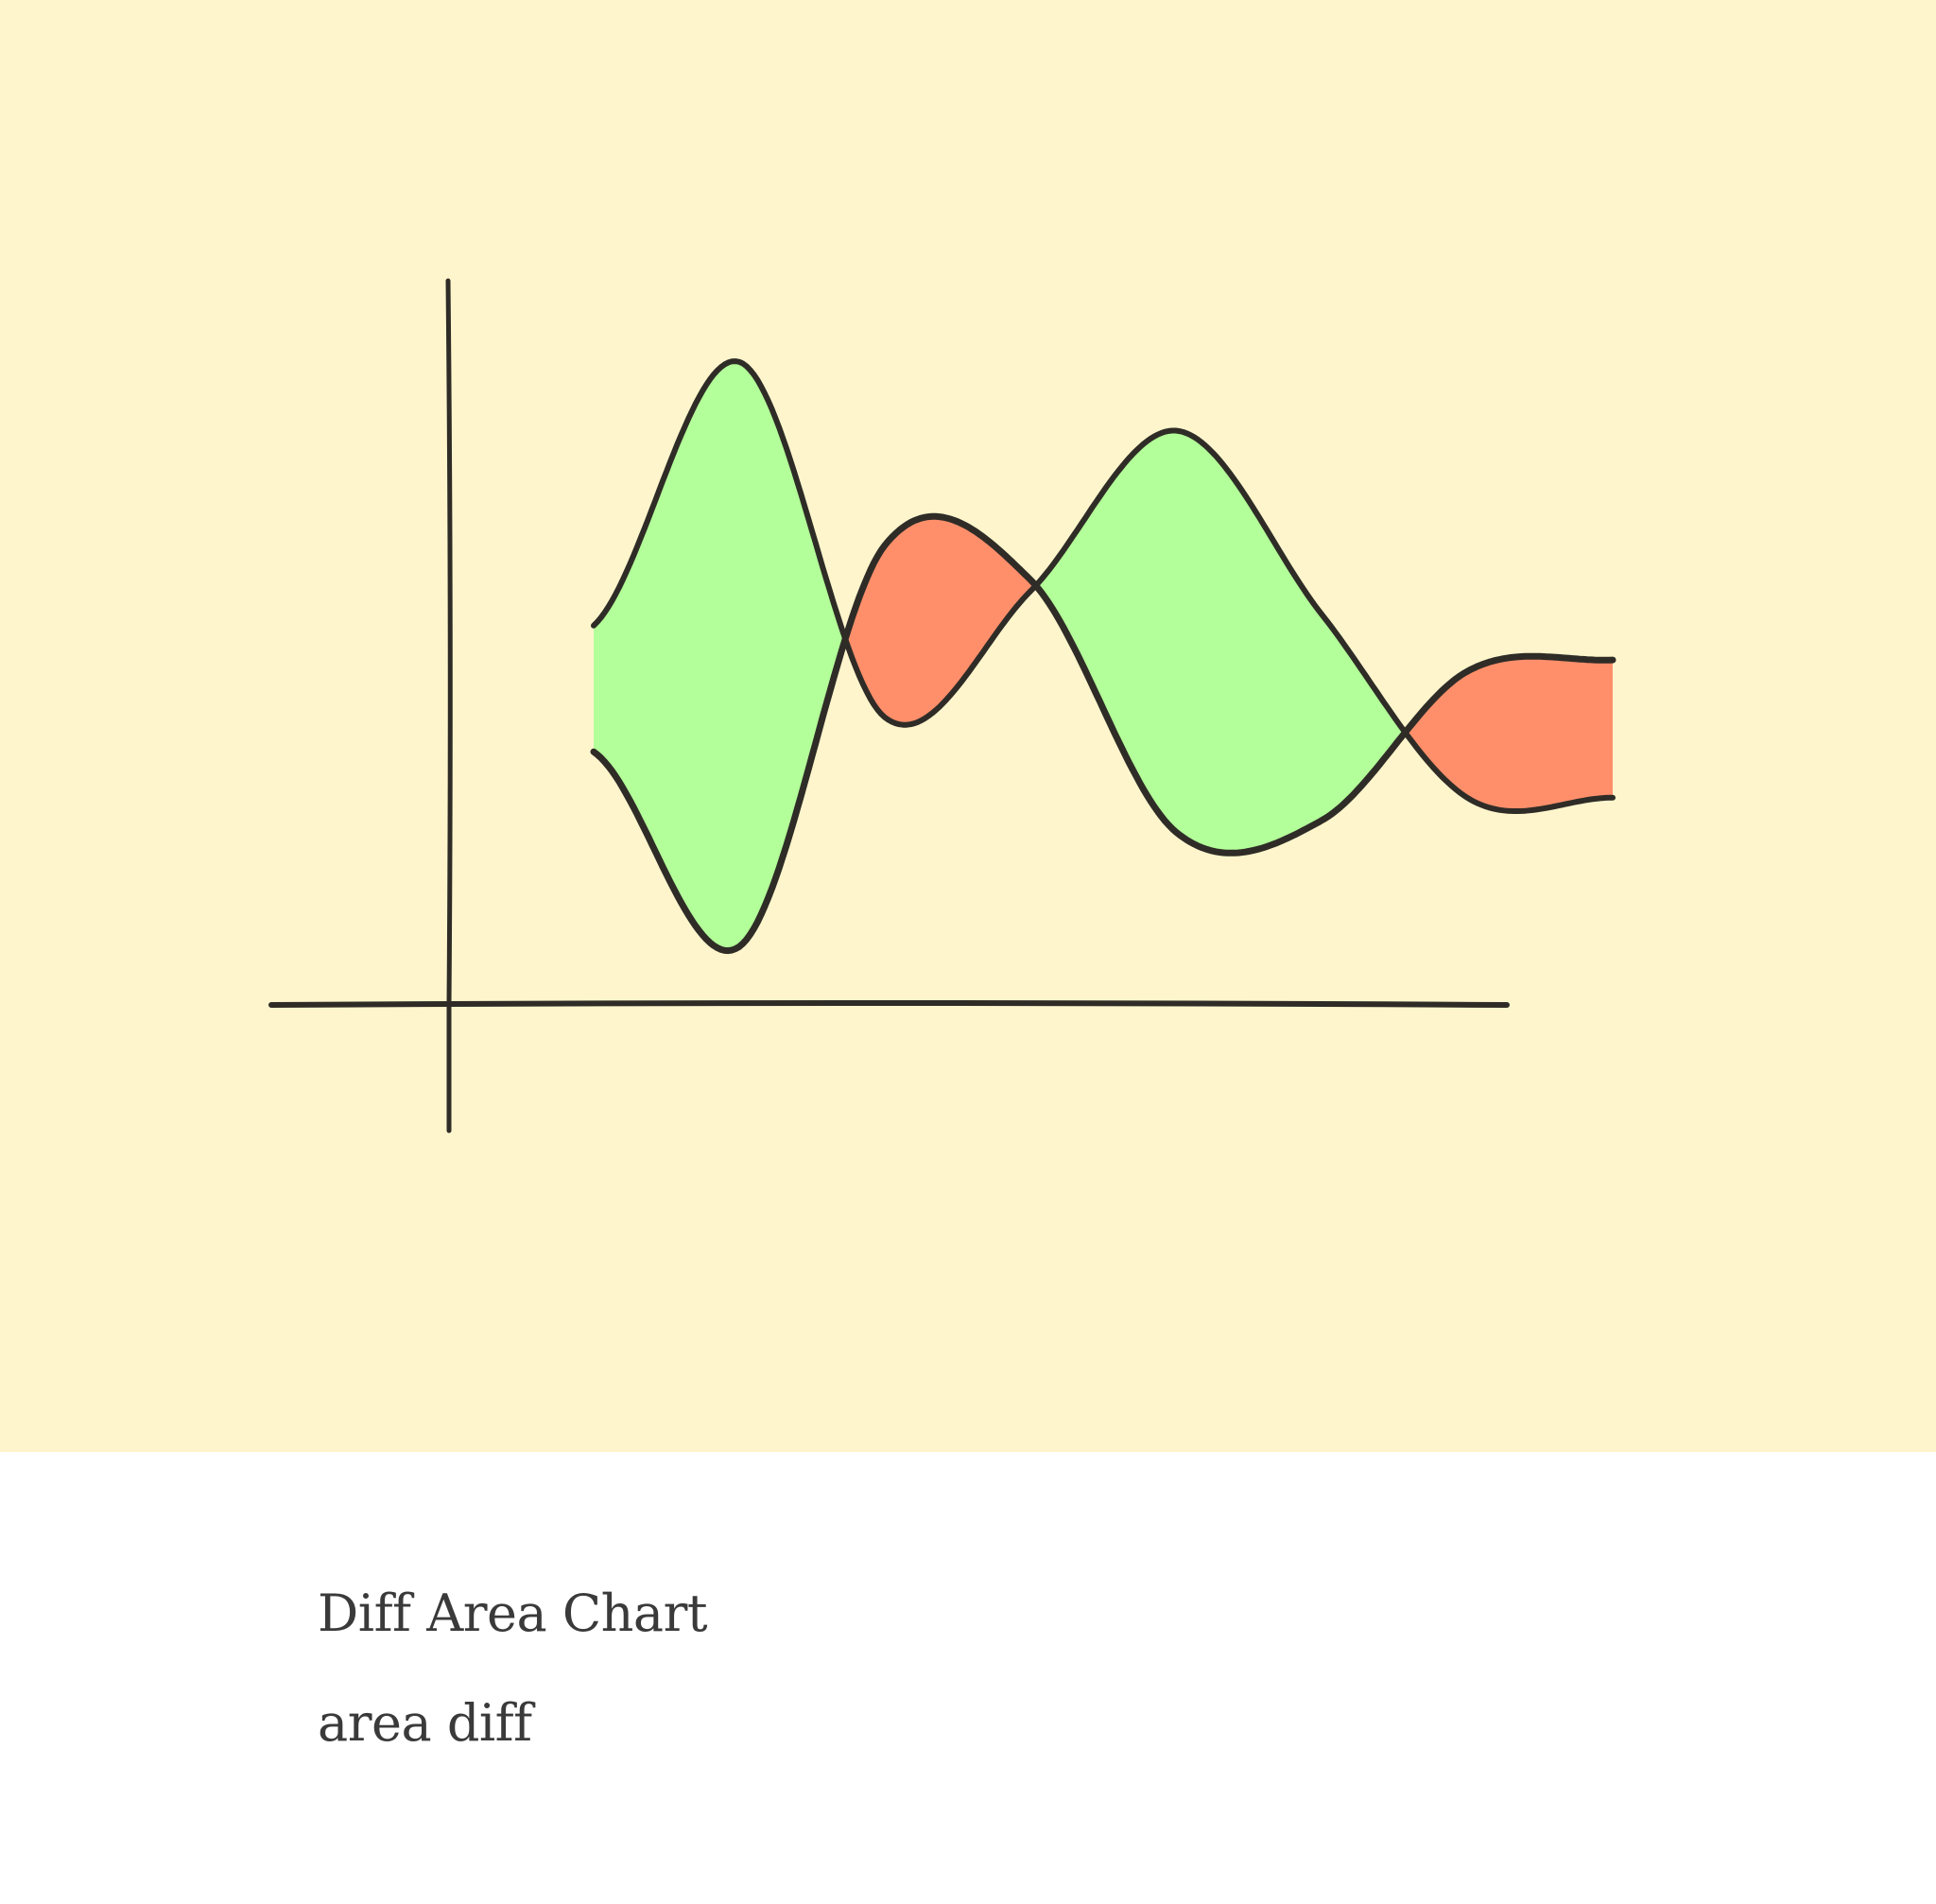 The height and width of the screenshot is (1904, 1936). What do you see at coordinates (513, 1613) in the screenshot?
I see `chart-title: Diff Area Chart` at bounding box center [513, 1613].